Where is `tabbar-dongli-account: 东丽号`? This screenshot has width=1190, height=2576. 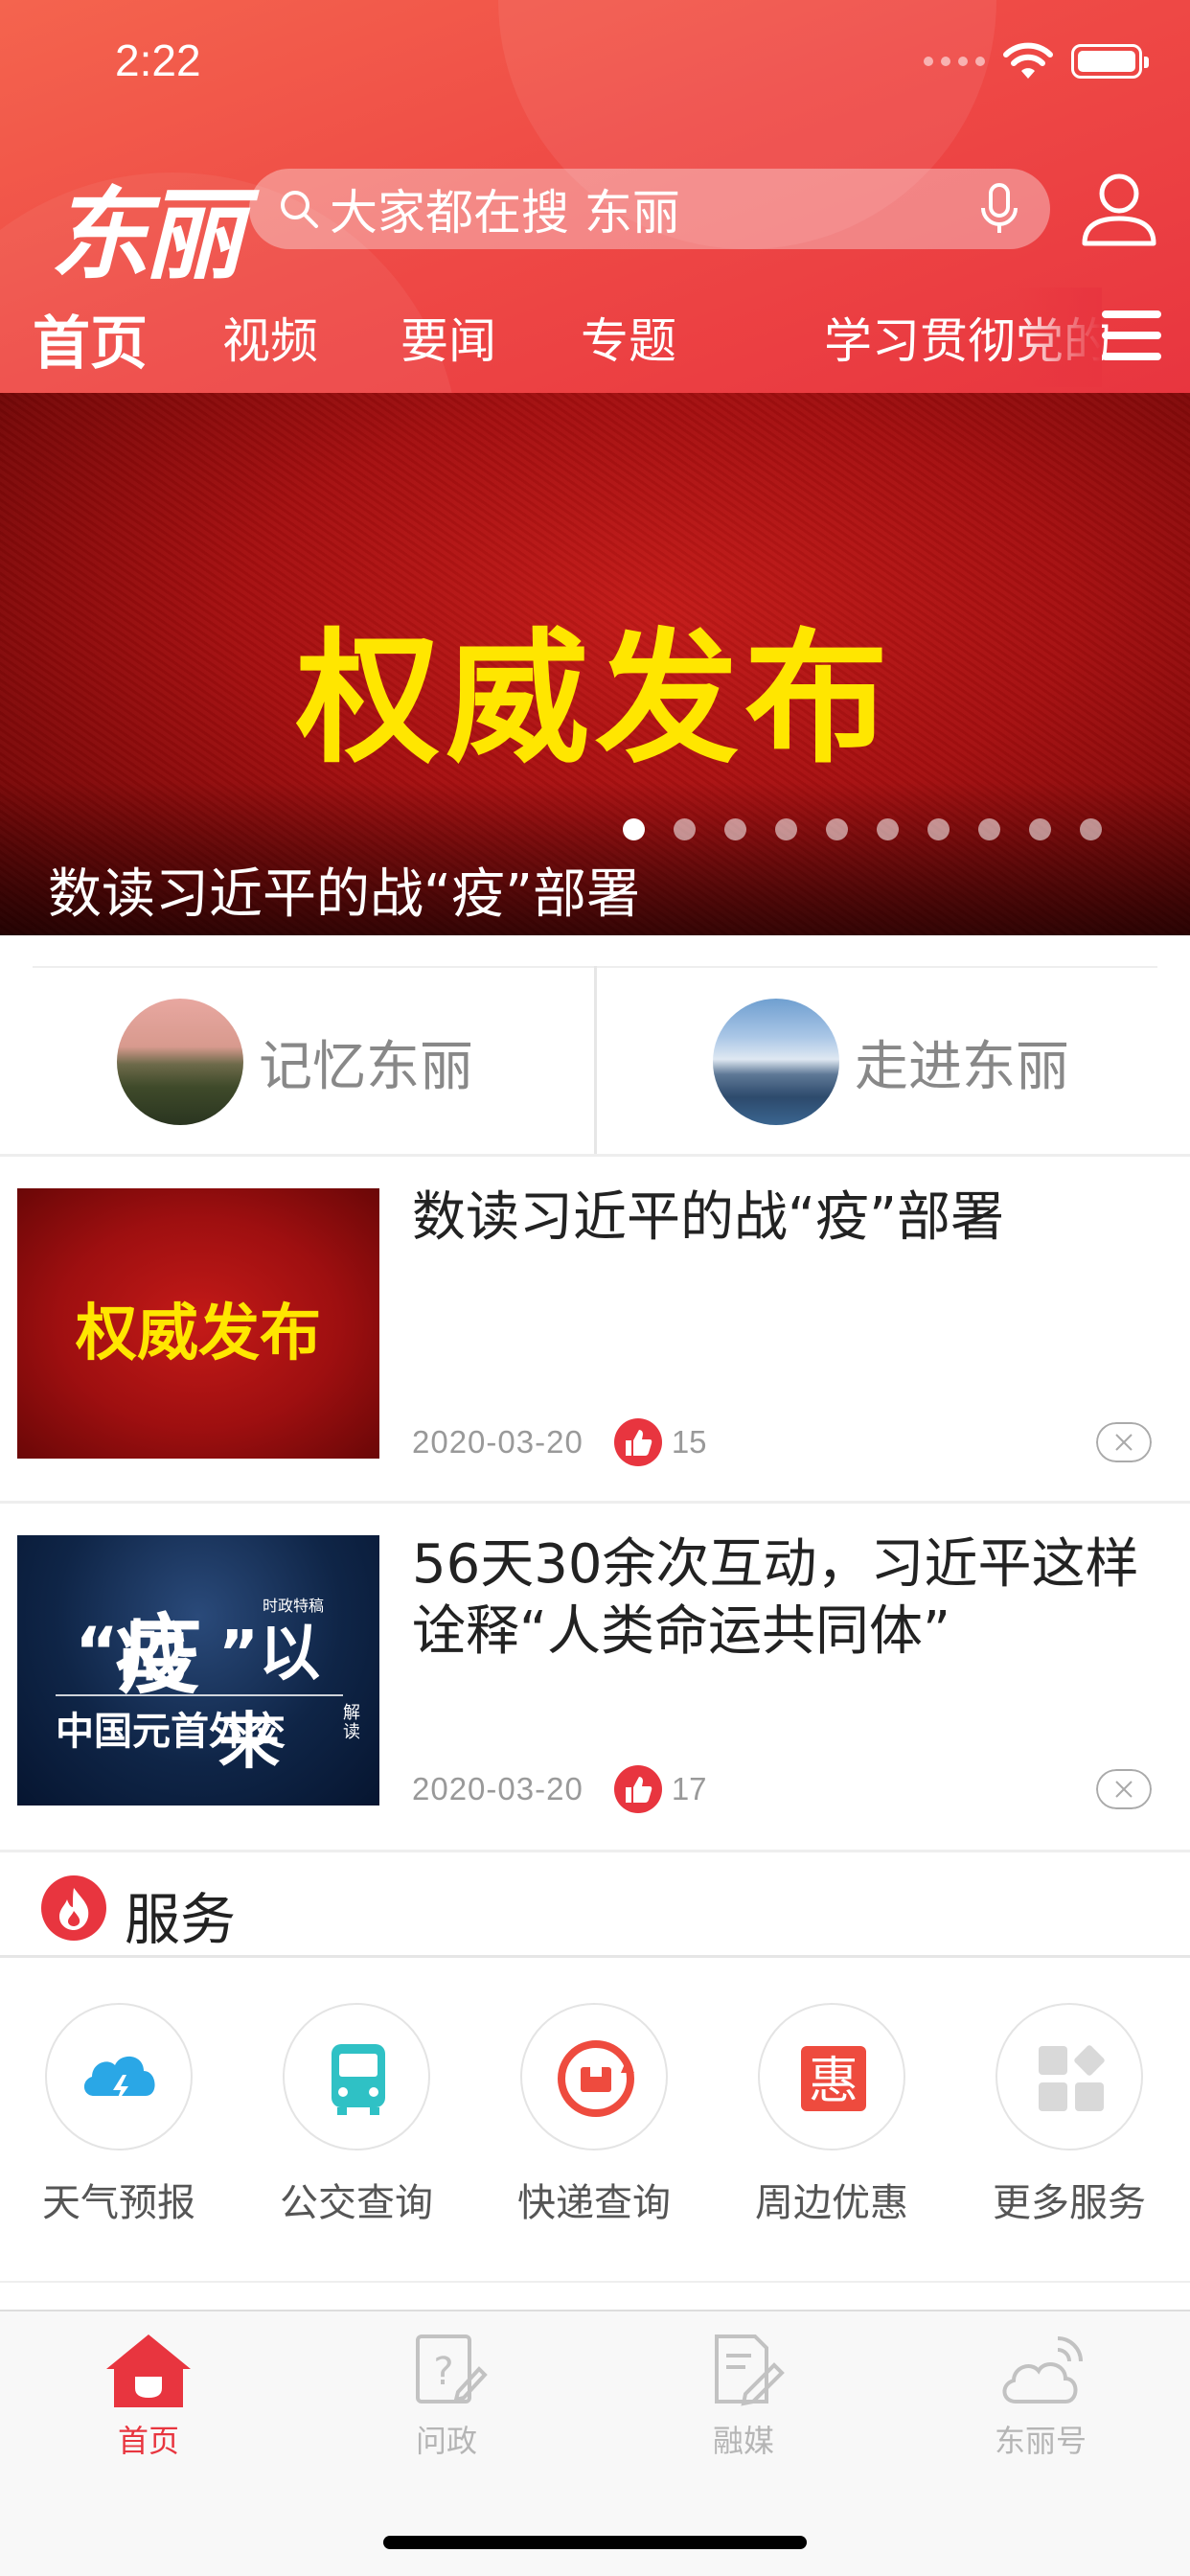 tabbar-dongli-account: 东丽号 is located at coordinates (1040, 2396).